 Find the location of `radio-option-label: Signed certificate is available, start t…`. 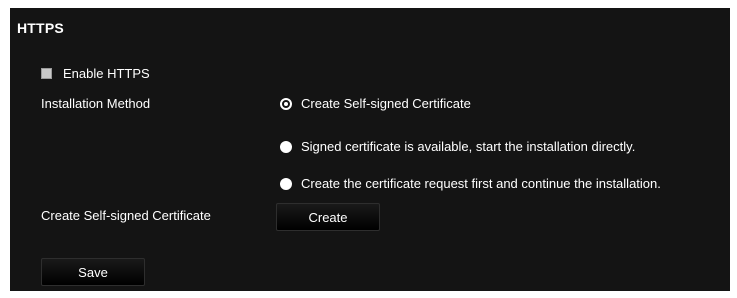

radio-option-label: Signed certificate is available, start t… is located at coordinates (468, 146).